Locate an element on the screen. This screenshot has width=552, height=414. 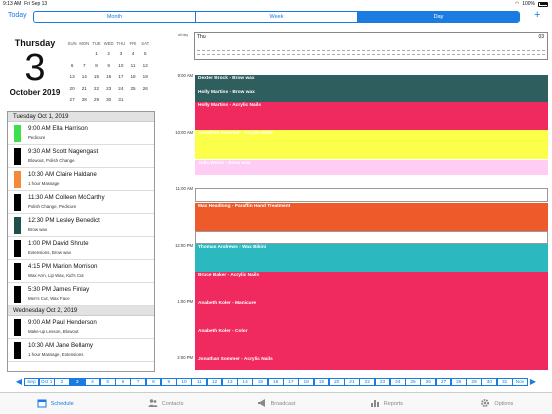
mini-cal-day: 9 is located at coordinates (109, 66).